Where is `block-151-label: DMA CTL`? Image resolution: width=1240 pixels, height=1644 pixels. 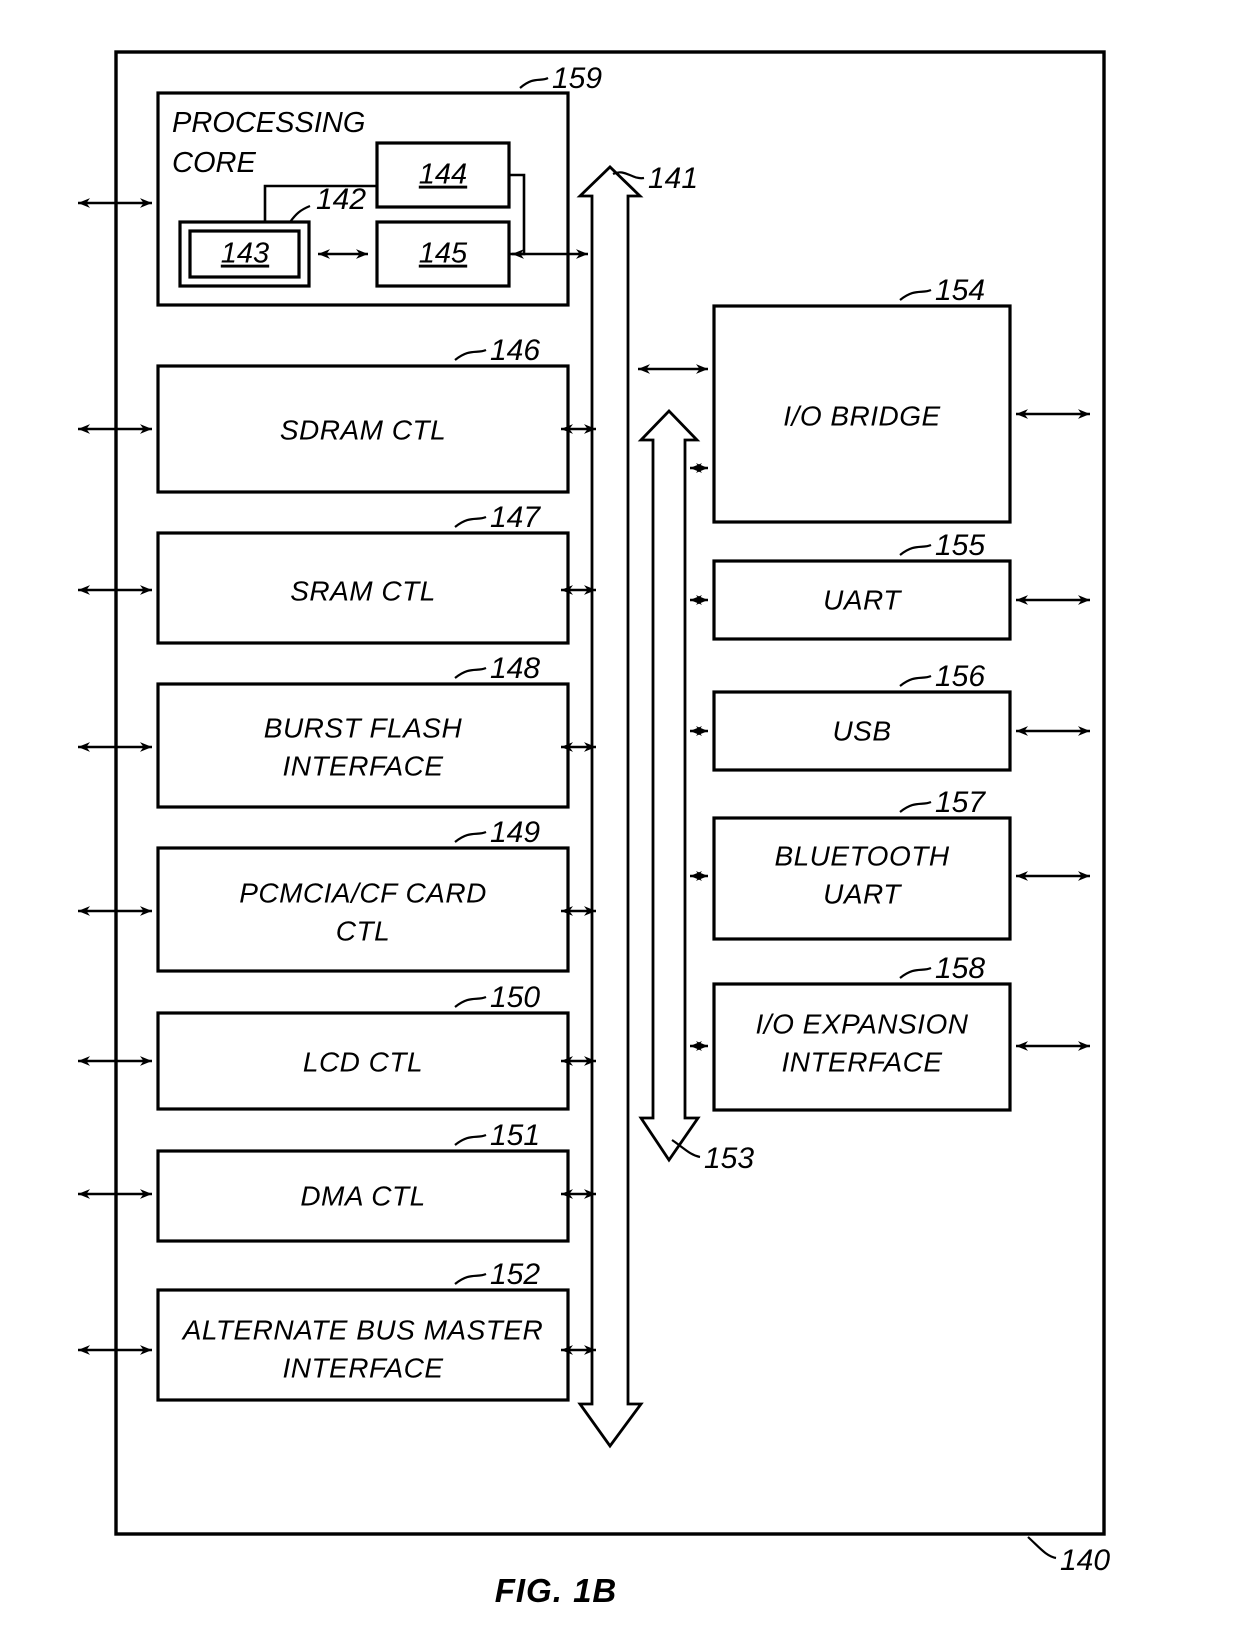
block-151-label: DMA CTL is located at coordinates (362, 1195).